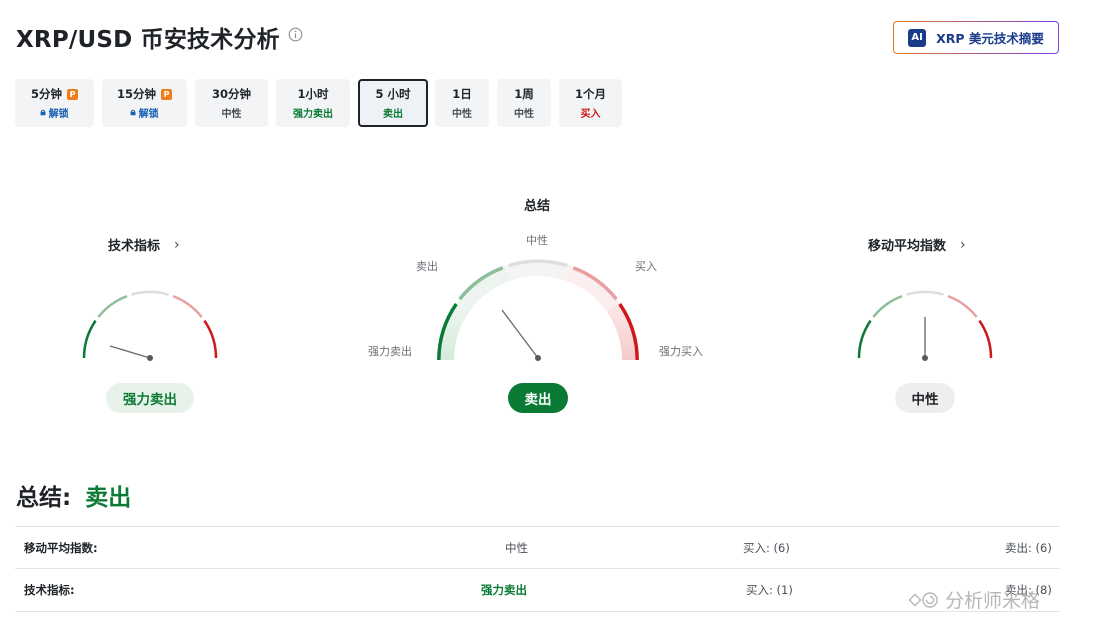 Image resolution: width=1093 pixels, height=625 pixels. Describe the element at coordinates (516, 548) in the screenshot. I see `row-status: 中性` at that location.